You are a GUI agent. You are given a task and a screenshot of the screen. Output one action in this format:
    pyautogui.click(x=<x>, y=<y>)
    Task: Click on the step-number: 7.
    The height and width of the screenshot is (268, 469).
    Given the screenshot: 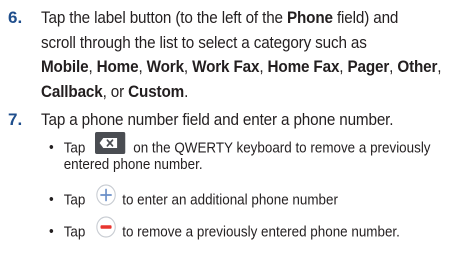 What is the action you would take?
    pyautogui.click(x=15, y=119)
    